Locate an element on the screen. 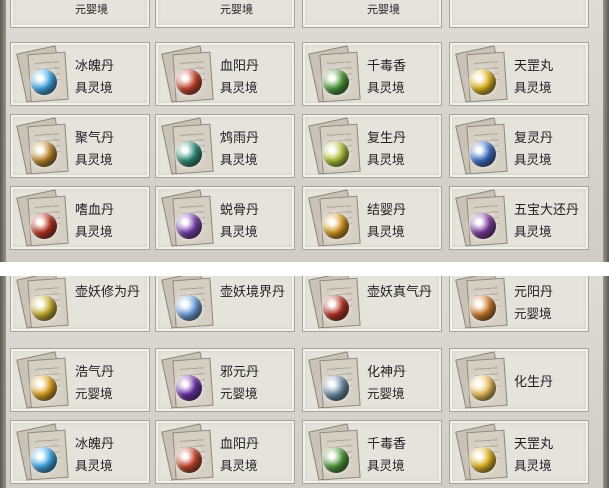  item-card: 邪元丹 元婴境 is located at coordinates (225, 380).